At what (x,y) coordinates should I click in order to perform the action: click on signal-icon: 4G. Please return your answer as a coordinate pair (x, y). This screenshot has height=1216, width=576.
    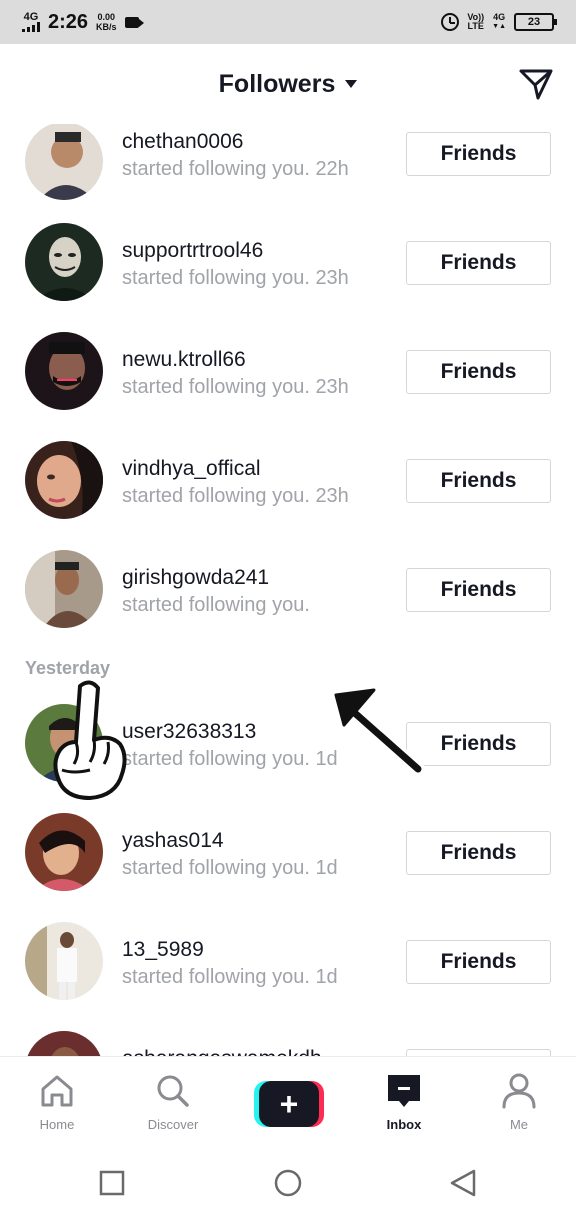
    Looking at the image, I should click on (31, 22).